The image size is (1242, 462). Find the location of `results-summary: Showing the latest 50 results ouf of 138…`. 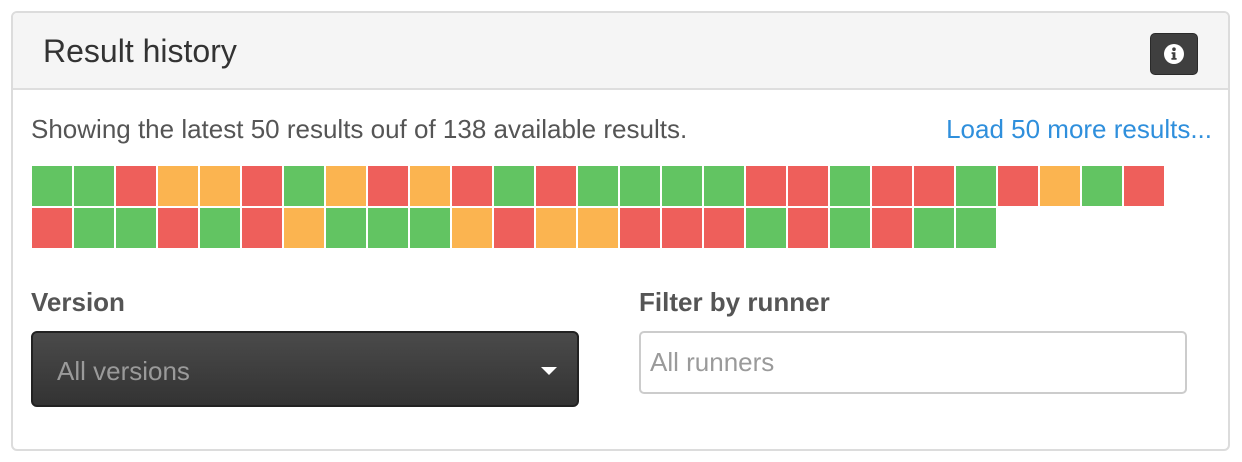

results-summary: Showing the latest 50 results ouf of 138… is located at coordinates (359, 129).